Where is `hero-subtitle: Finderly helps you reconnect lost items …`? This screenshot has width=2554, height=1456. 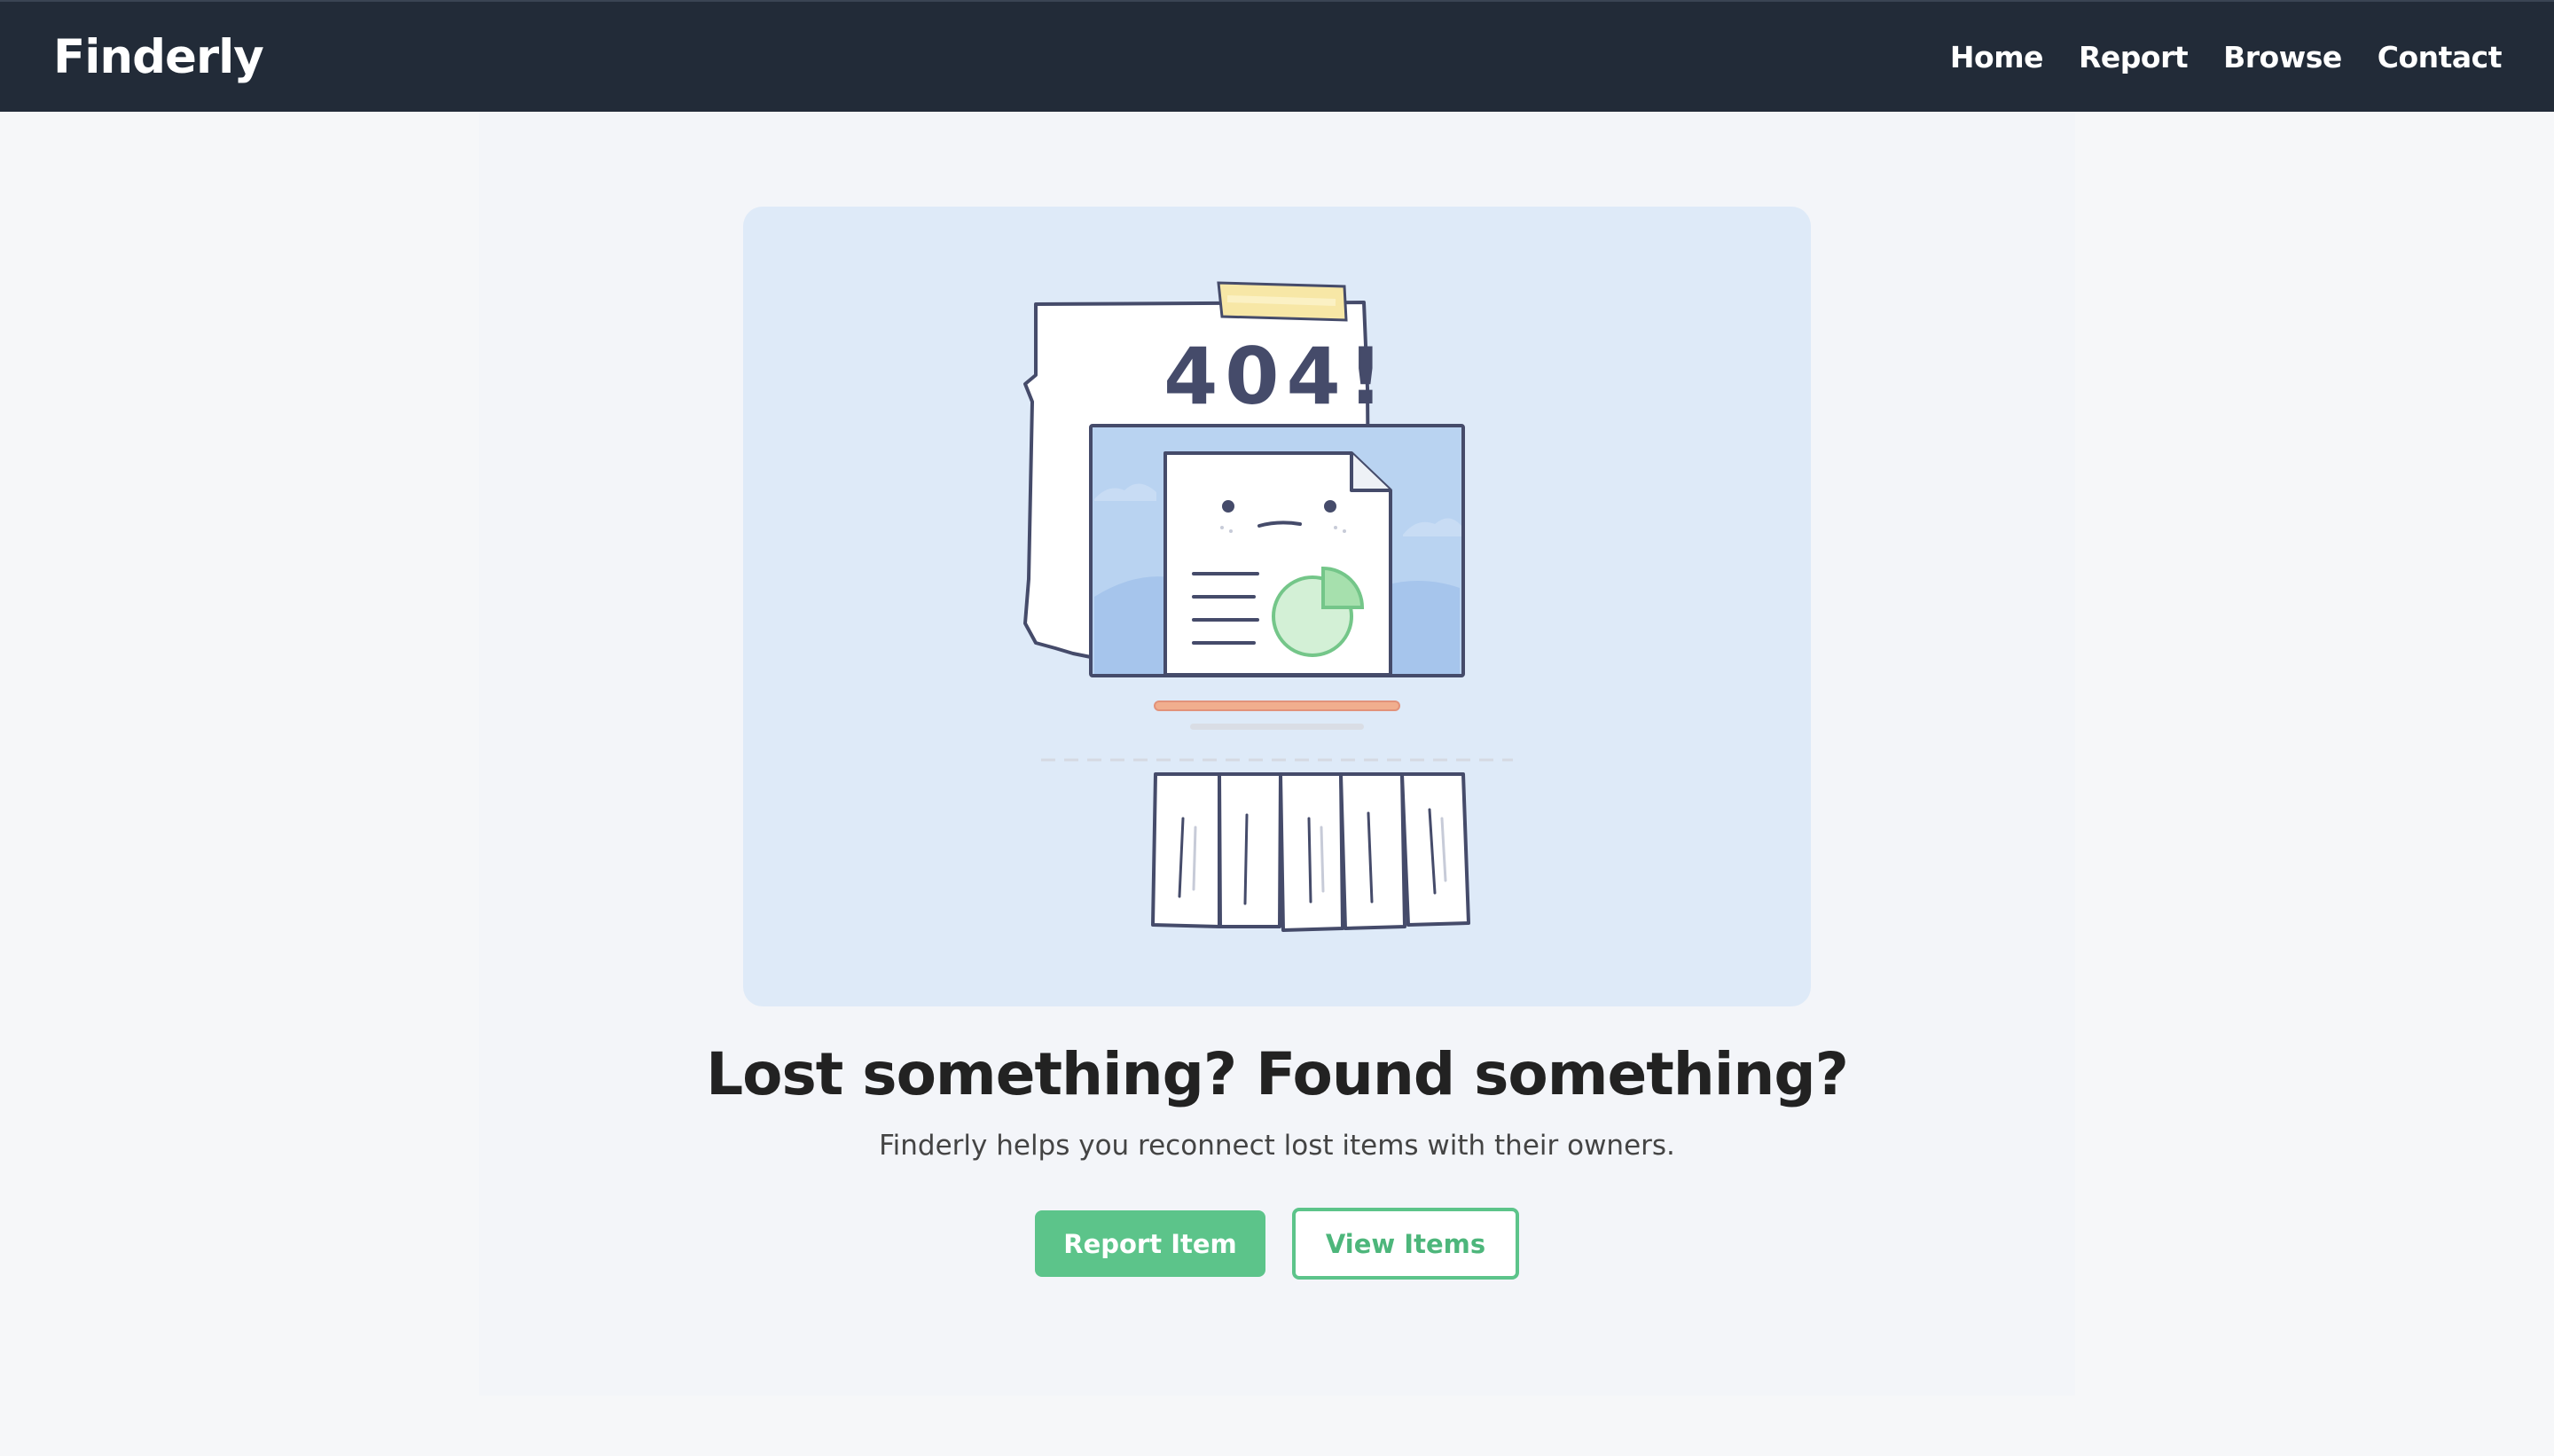
hero-subtitle: Finderly helps you reconnect lost items … is located at coordinates (1277, 1146).